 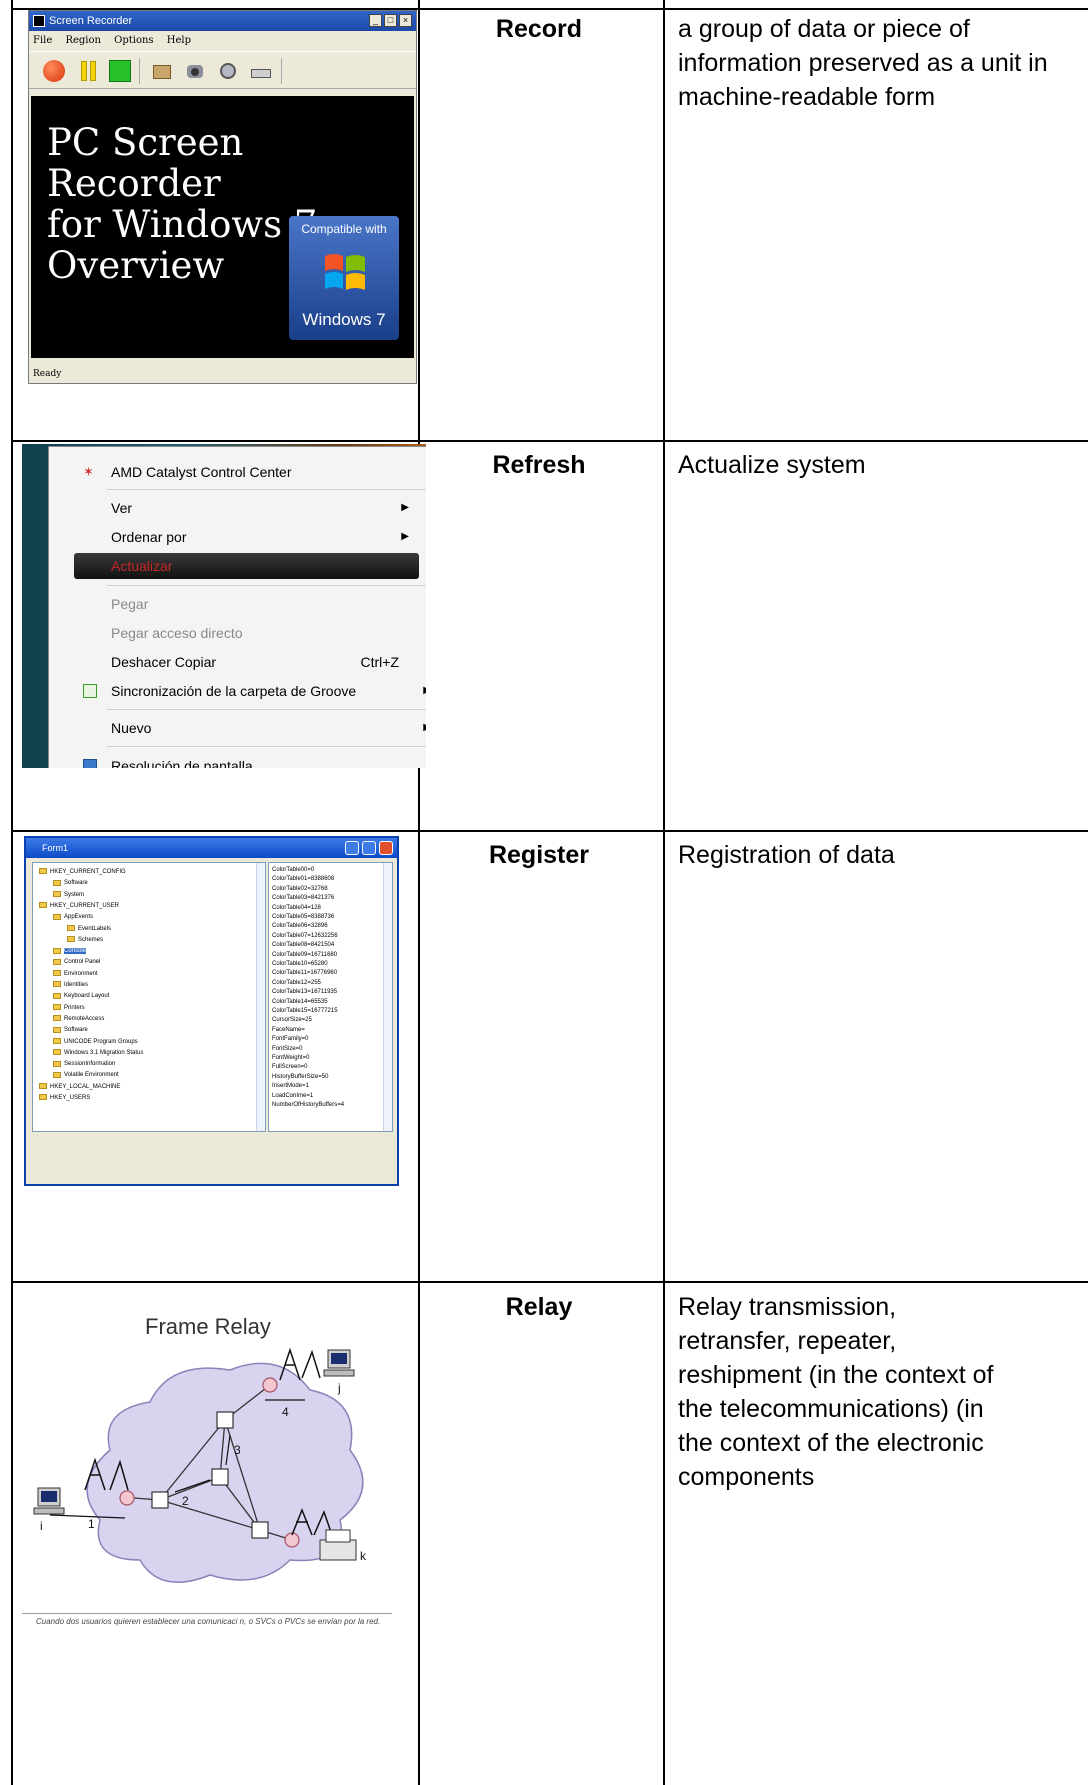 What do you see at coordinates (303, 898) in the screenshot?
I see `registry-value-item: ColorTable03=8421376` at bounding box center [303, 898].